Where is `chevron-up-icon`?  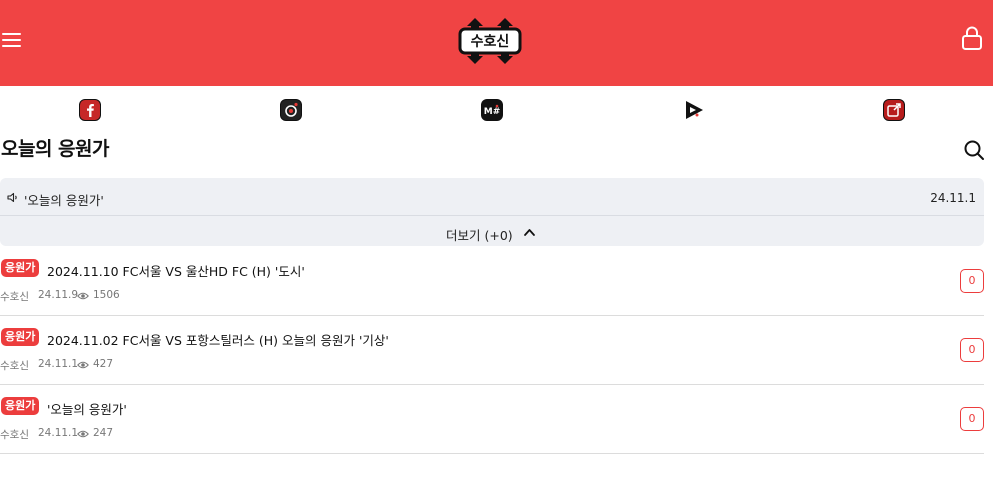 chevron-up-icon is located at coordinates (529, 232).